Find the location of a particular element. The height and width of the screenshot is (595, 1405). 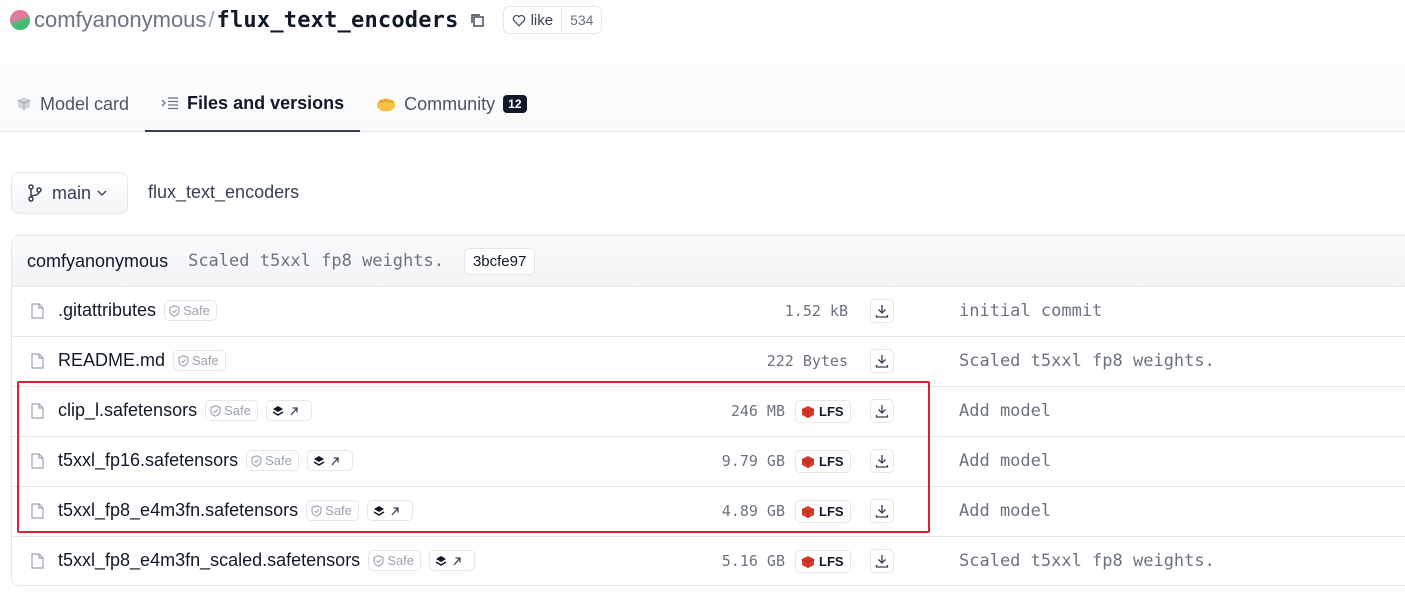

file-name-link: t5xxl_fp8_e4m3fn.safetensors is located at coordinates (178, 510).